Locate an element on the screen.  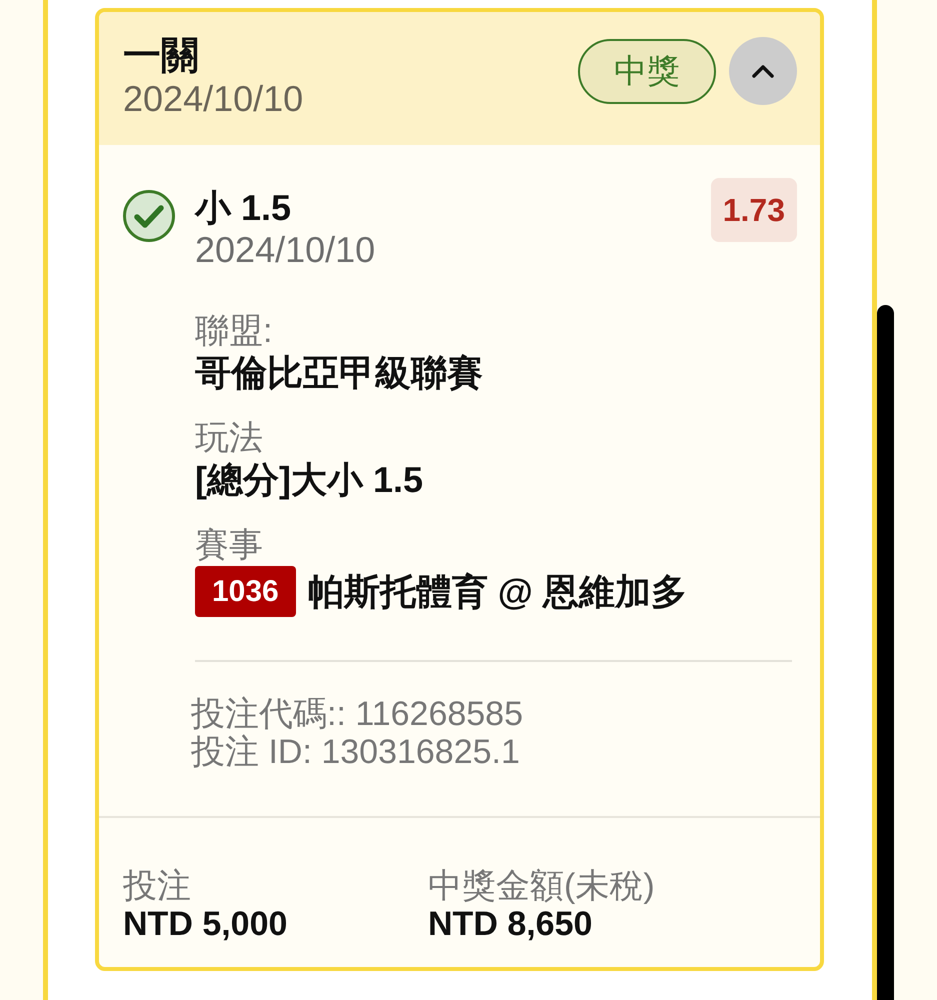
bet-reference: 投注 ID: 130316825.1 is located at coordinates (356, 752).